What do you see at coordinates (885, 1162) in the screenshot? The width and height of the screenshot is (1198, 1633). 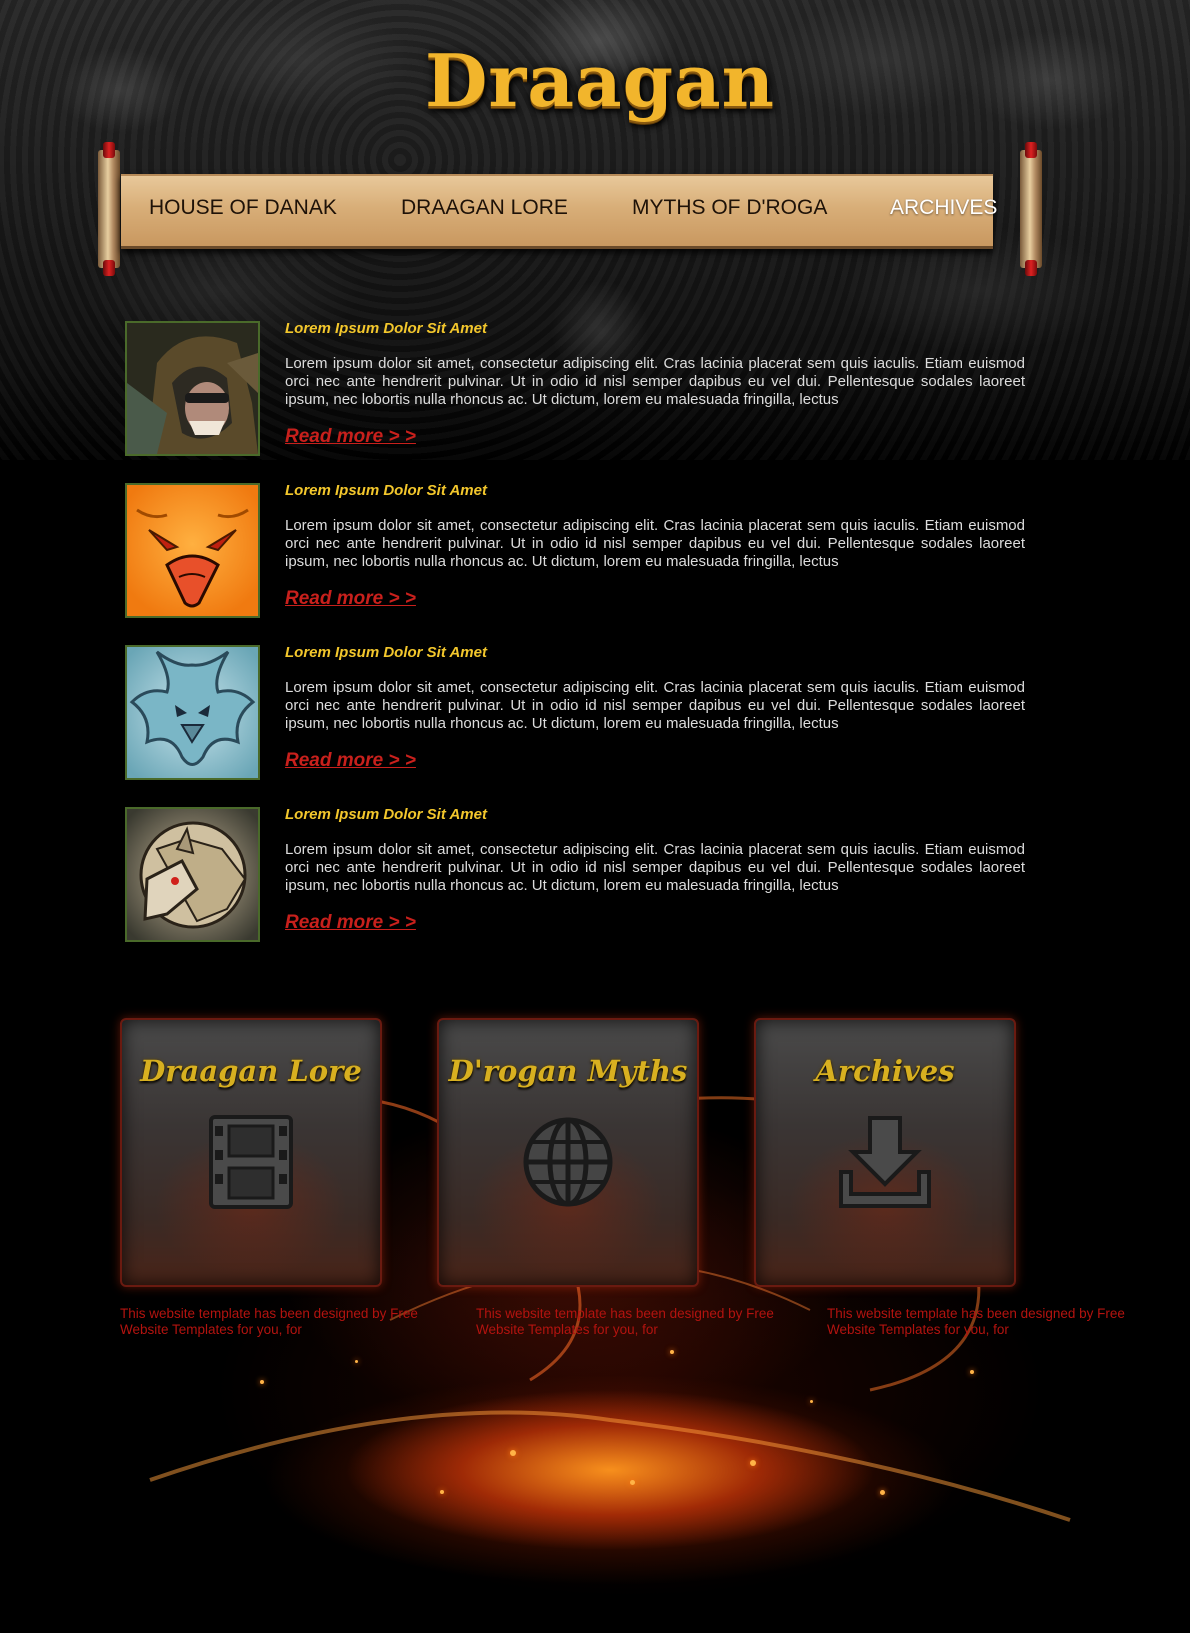 I see `download-icon` at bounding box center [885, 1162].